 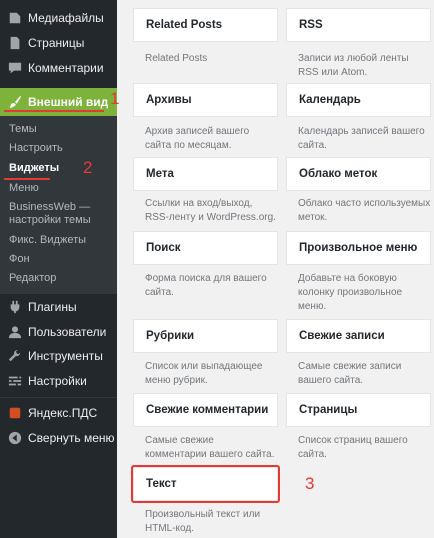 What do you see at coordinates (15, 413) in the screenshot?
I see `yandex-icon` at bounding box center [15, 413].